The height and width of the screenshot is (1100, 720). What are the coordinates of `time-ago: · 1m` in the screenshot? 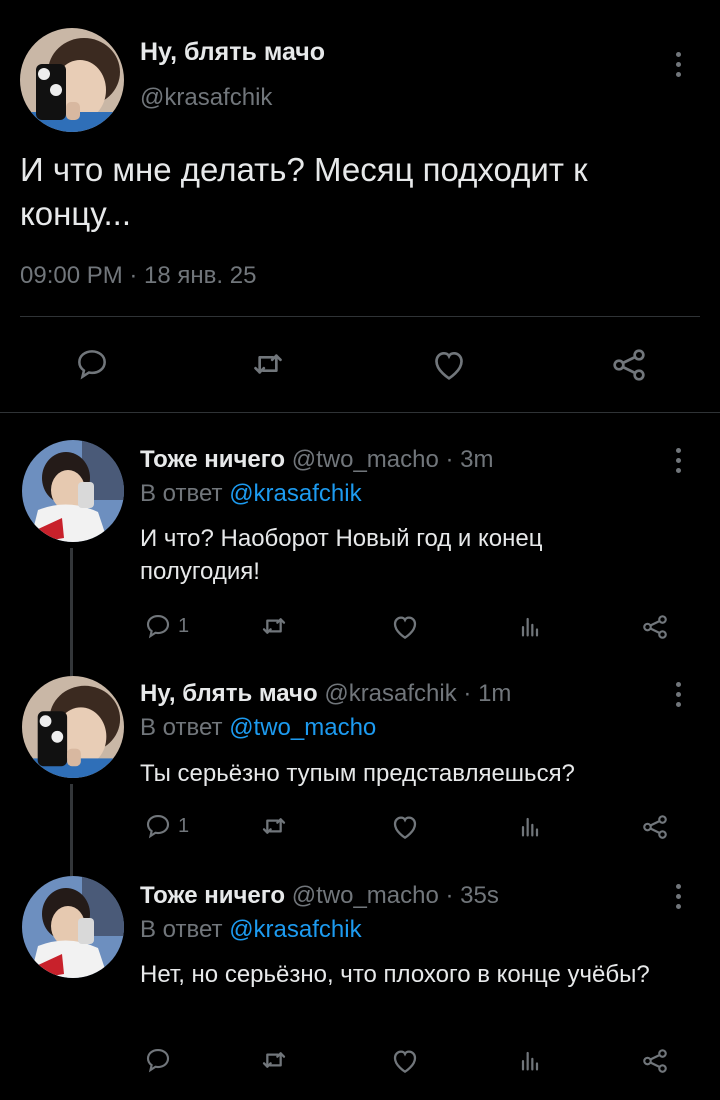 It's located at (487, 693).